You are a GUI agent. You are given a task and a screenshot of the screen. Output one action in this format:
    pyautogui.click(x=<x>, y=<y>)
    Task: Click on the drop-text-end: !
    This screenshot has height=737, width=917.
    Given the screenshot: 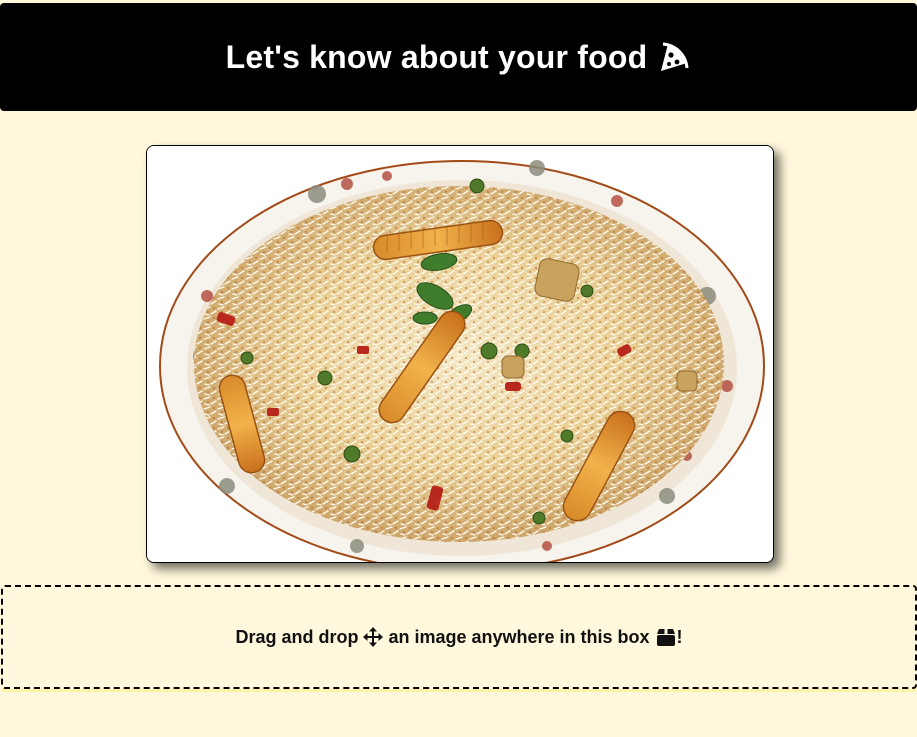 What is the action you would take?
    pyautogui.click(x=679, y=636)
    